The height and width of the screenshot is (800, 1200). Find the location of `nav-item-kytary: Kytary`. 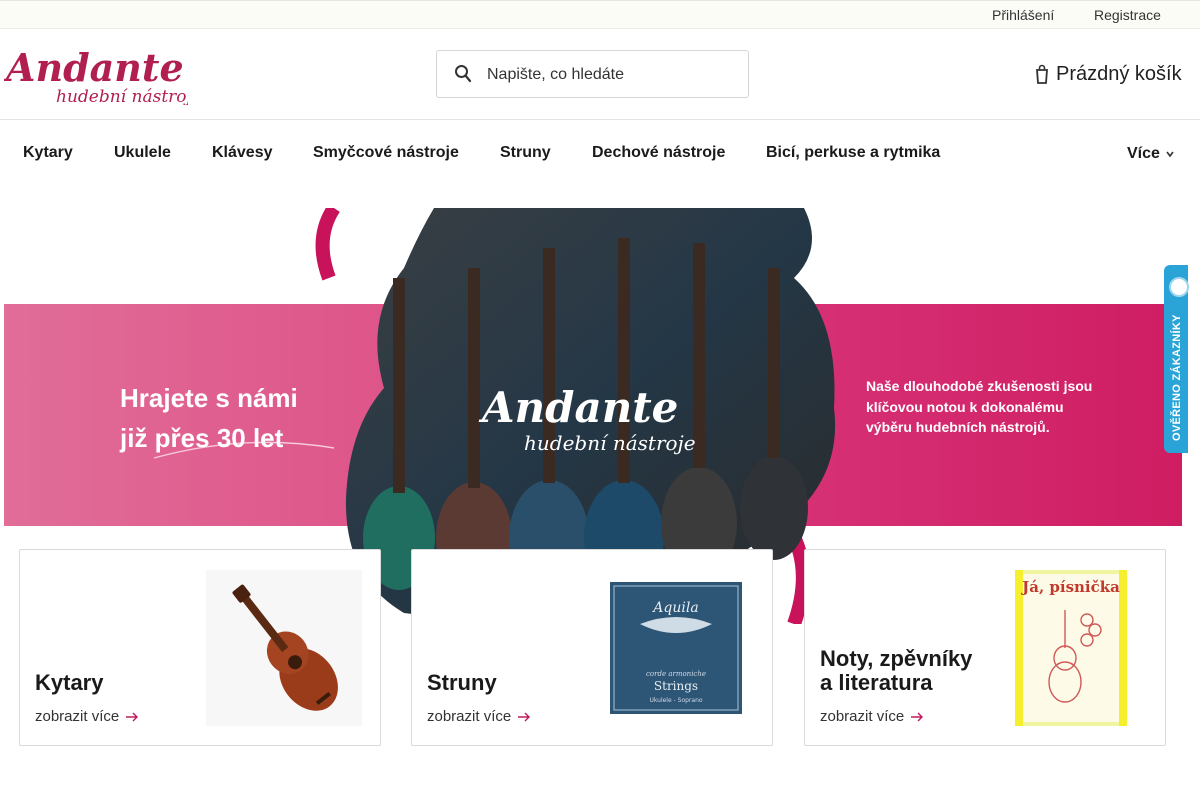

nav-item-kytary: Kytary is located at coordinates (48, 153).